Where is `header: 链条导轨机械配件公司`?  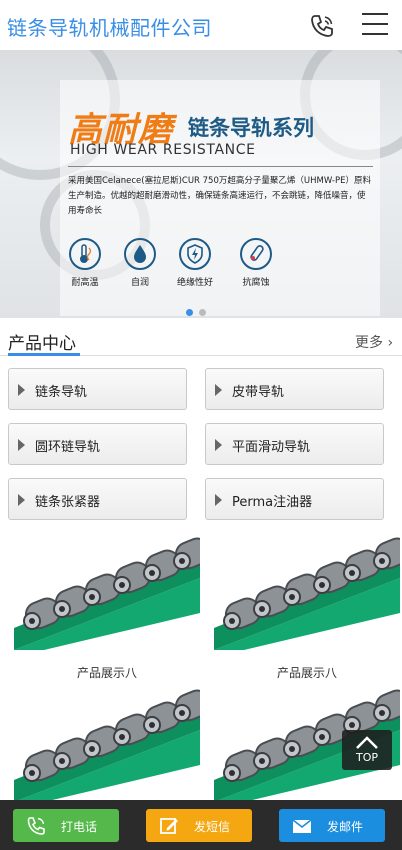 header: 链条导轨机械配件公司 is located at coordinates (201, 25).